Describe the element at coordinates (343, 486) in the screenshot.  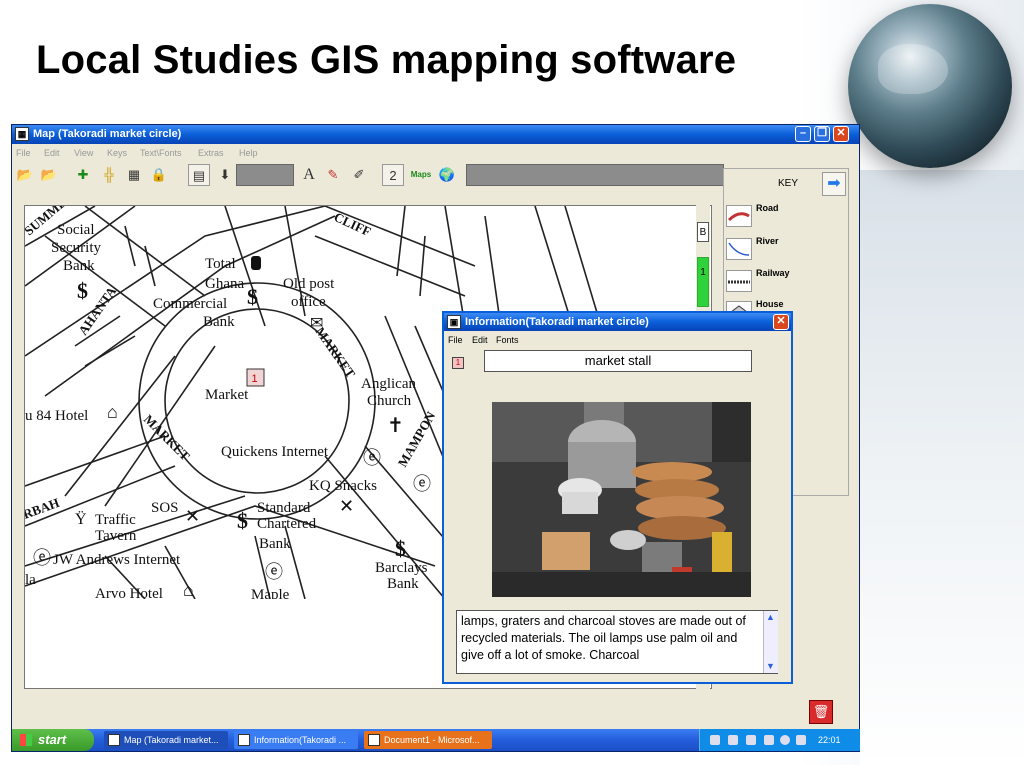
I see `svg-text: KQ Snacks` at that location.